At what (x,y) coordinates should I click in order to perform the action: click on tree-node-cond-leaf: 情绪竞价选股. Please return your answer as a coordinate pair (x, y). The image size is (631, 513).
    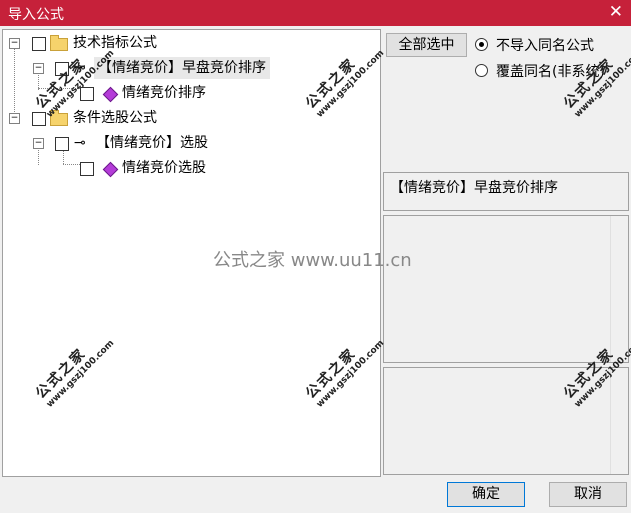
    Looking at the image, I should click on (188, 168).